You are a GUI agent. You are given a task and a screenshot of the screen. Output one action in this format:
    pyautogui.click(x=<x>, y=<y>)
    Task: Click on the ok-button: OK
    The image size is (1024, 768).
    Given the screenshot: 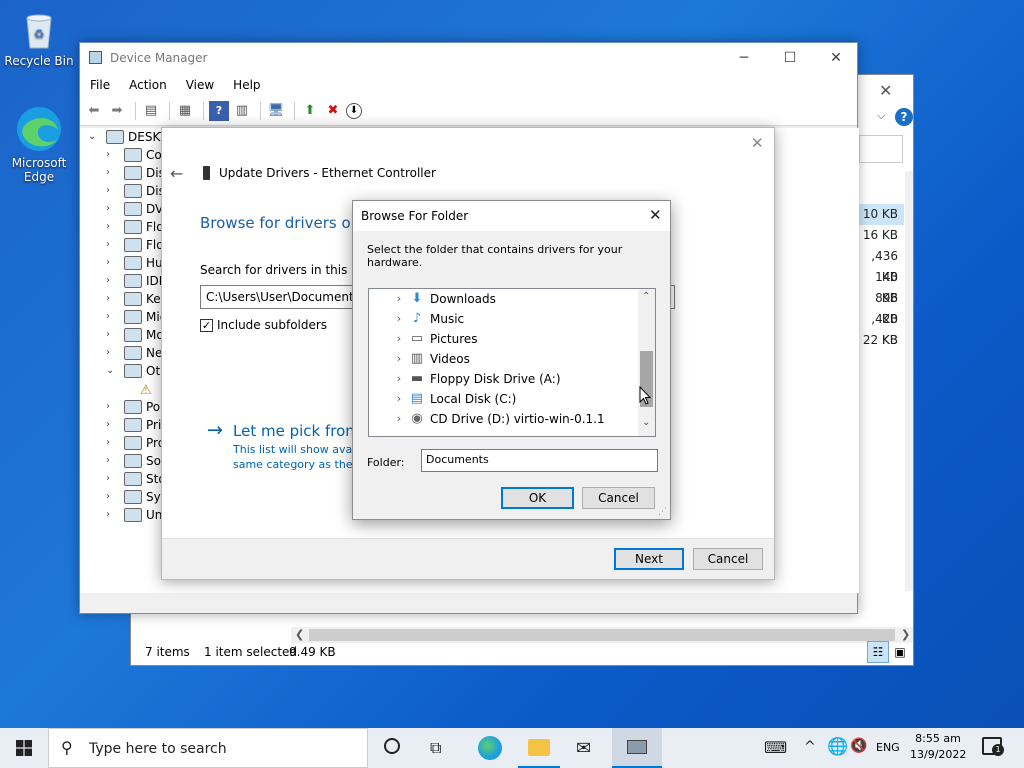 What is the action you would take?
    pyautogui.click(x=537, y=498)
    